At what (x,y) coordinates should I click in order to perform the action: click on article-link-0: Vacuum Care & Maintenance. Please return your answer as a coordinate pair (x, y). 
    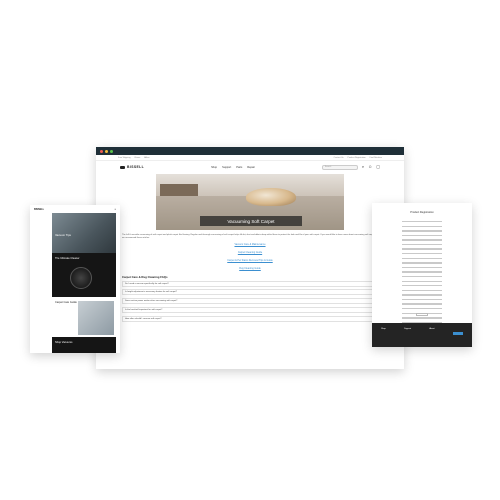
    Looking at the image, I should click on (250, 244).